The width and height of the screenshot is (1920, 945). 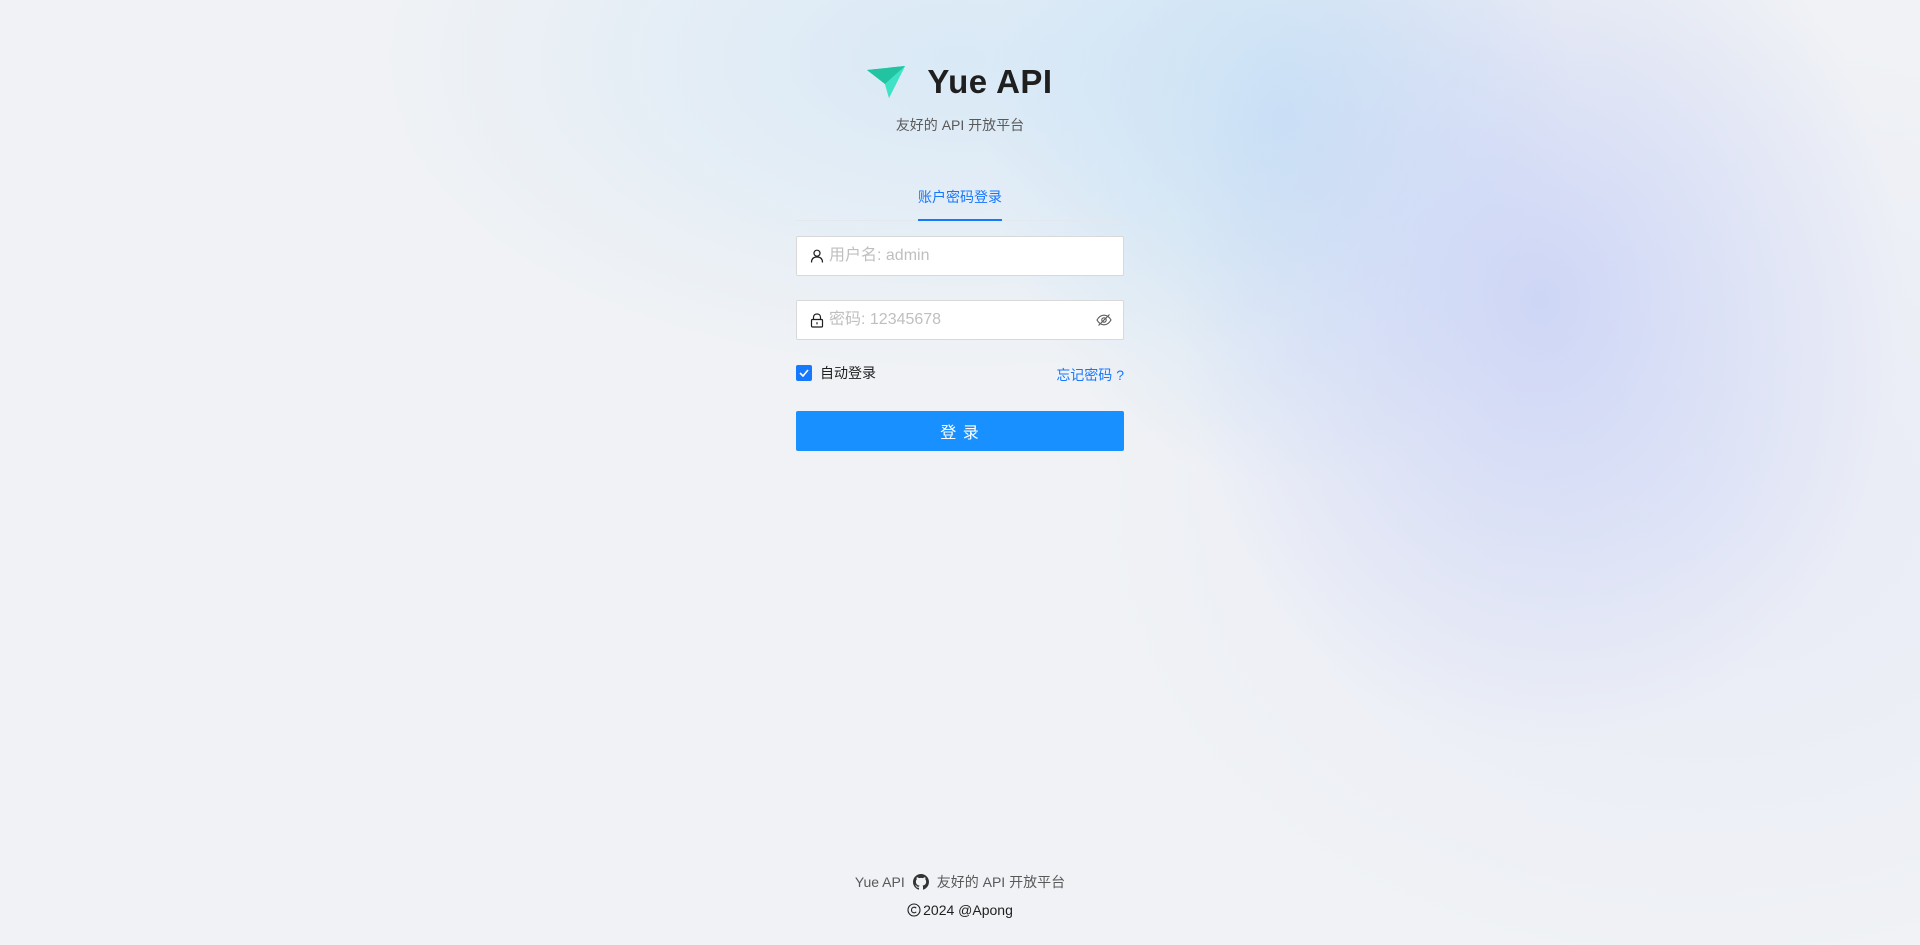 What do you see at coordinates (960, 431) in the screenshot?
I see `login-button: 登 录` at bounding box center [960, 431].